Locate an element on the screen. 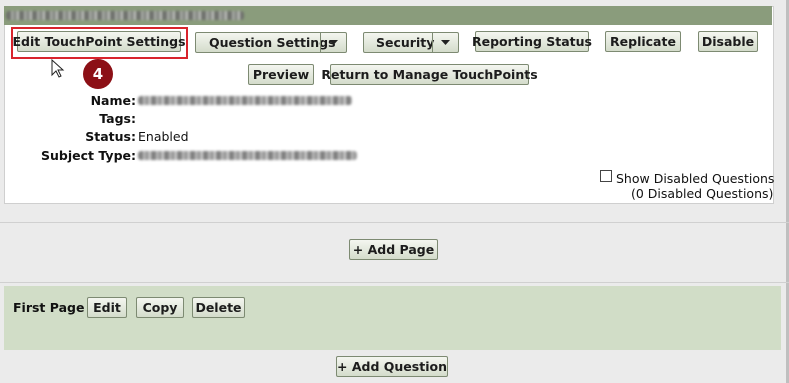  security-button: Security is located at coordinates (411, 42).